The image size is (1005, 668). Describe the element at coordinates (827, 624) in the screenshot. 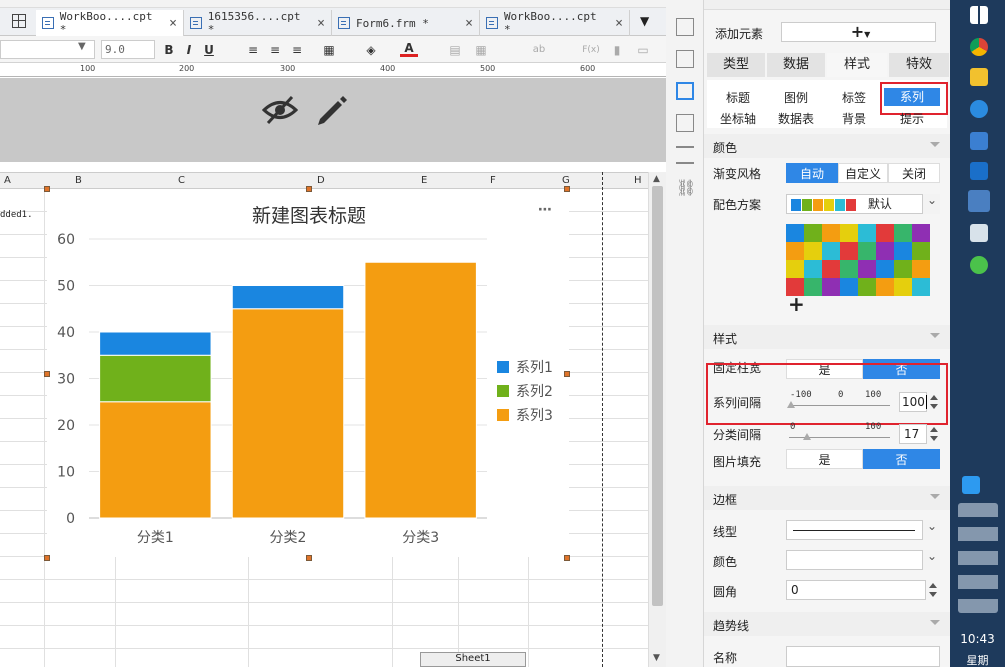

I see `trendline-section-header: 趋势线` at that location.